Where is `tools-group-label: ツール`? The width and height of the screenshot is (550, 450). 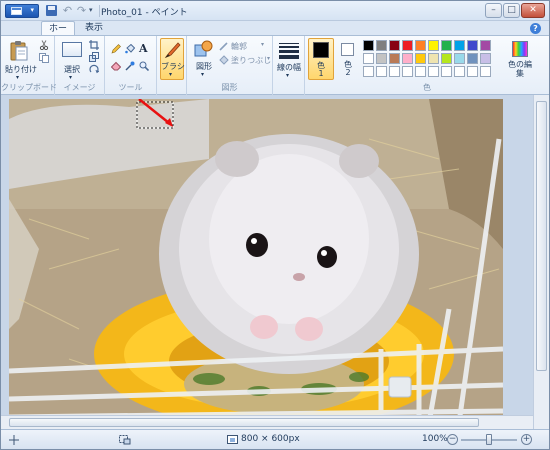 tools-group-label: ツール is located at coordinates (130, 87).